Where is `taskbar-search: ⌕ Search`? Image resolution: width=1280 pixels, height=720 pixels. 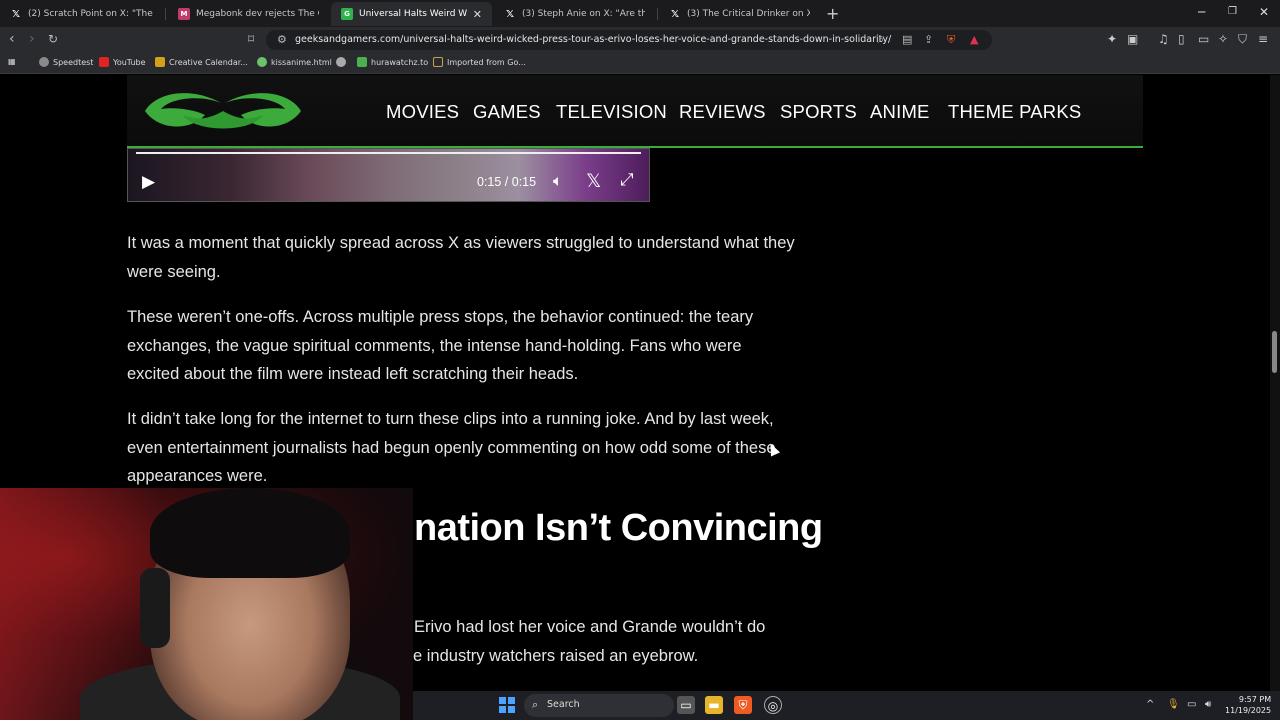
taskbar-search: ⌕ Search is located at coordinates (599, 705).